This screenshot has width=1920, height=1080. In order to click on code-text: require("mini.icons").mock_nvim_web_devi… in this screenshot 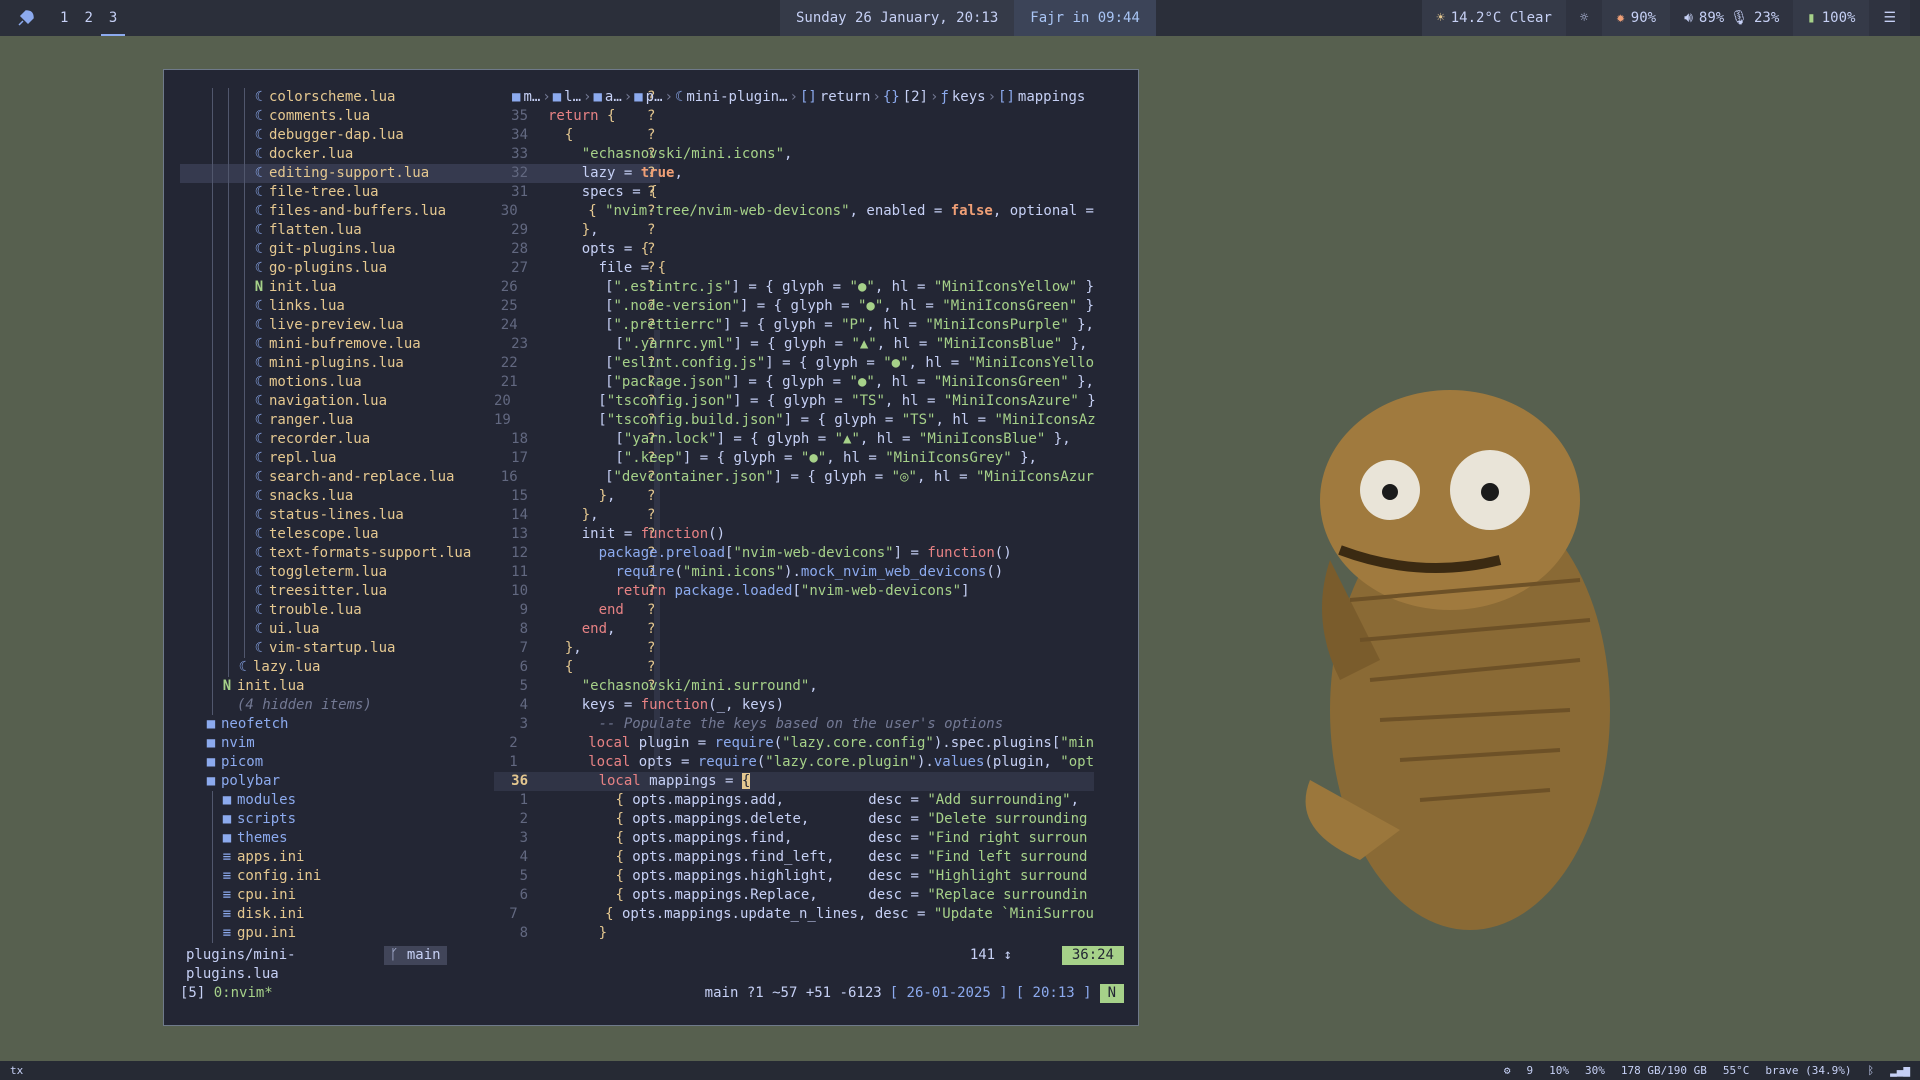, I will do `click(809, 572)`.